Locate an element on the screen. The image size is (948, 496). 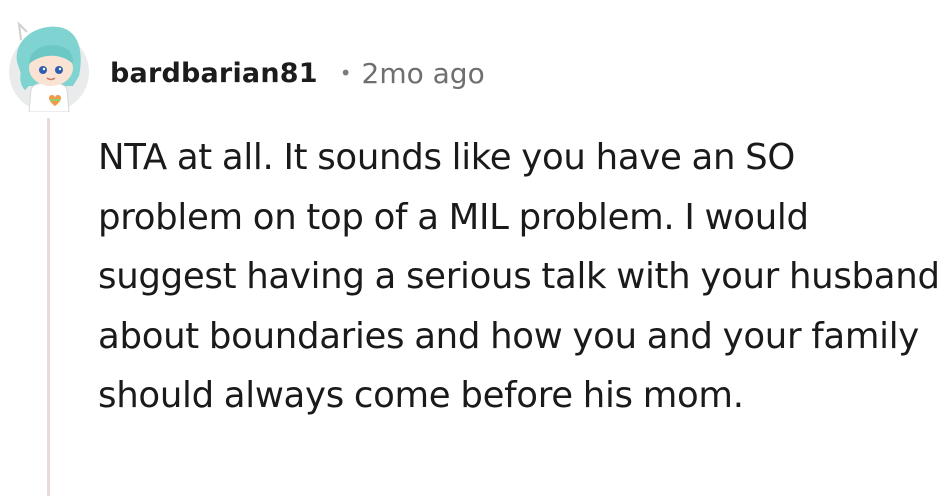
username-link: bardbarian81 is located at coordinates (214, 73).